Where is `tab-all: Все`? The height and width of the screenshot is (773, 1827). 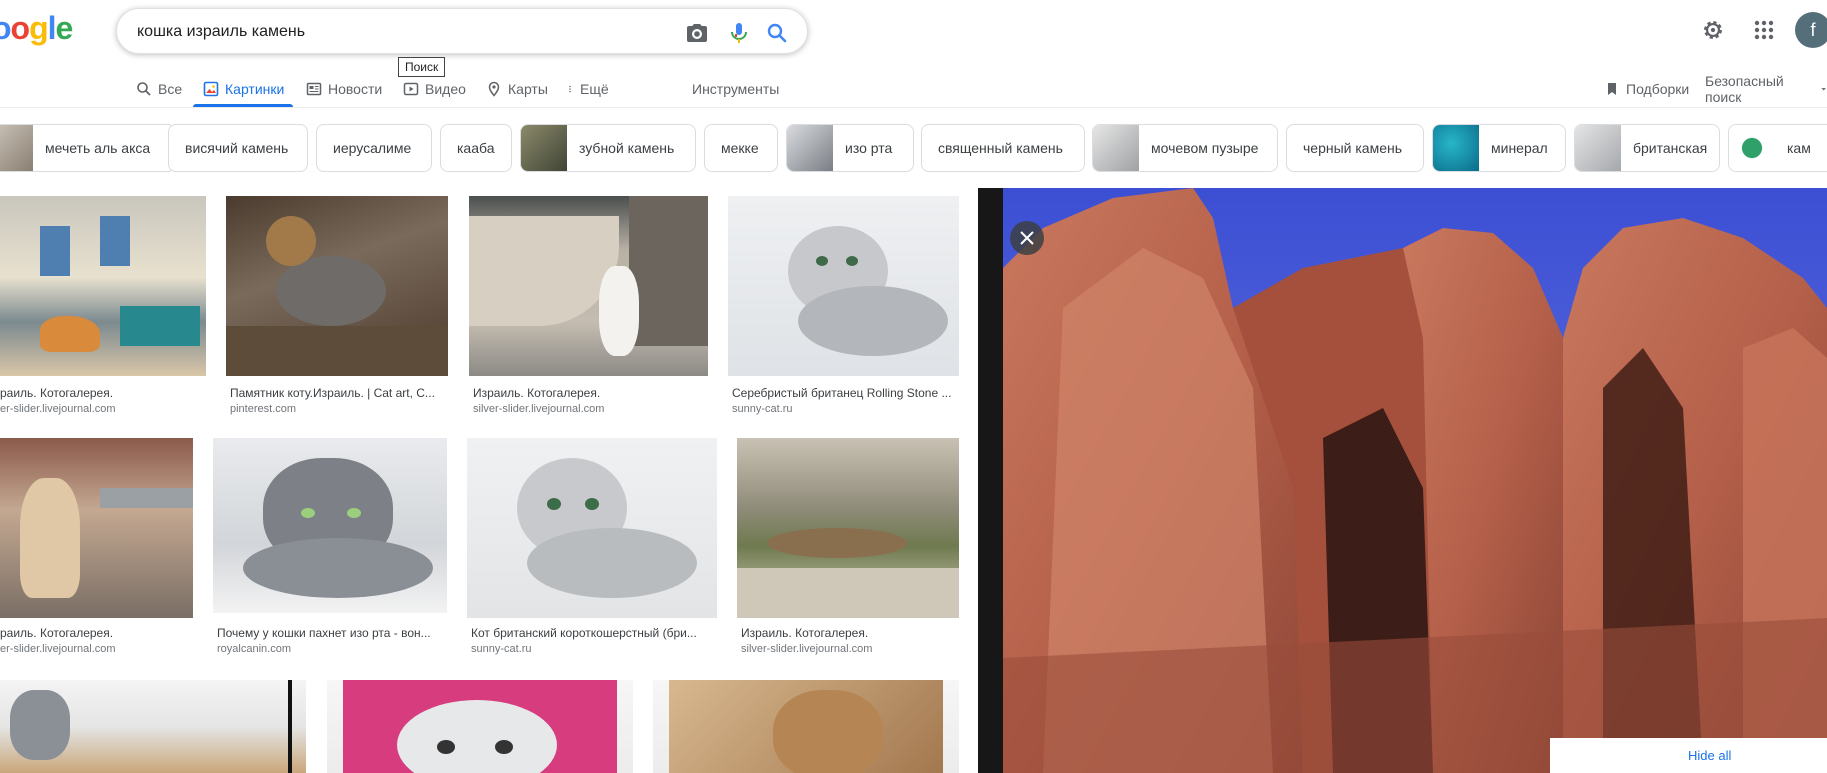 tab-all: Все is located at coordinates (159, 89).